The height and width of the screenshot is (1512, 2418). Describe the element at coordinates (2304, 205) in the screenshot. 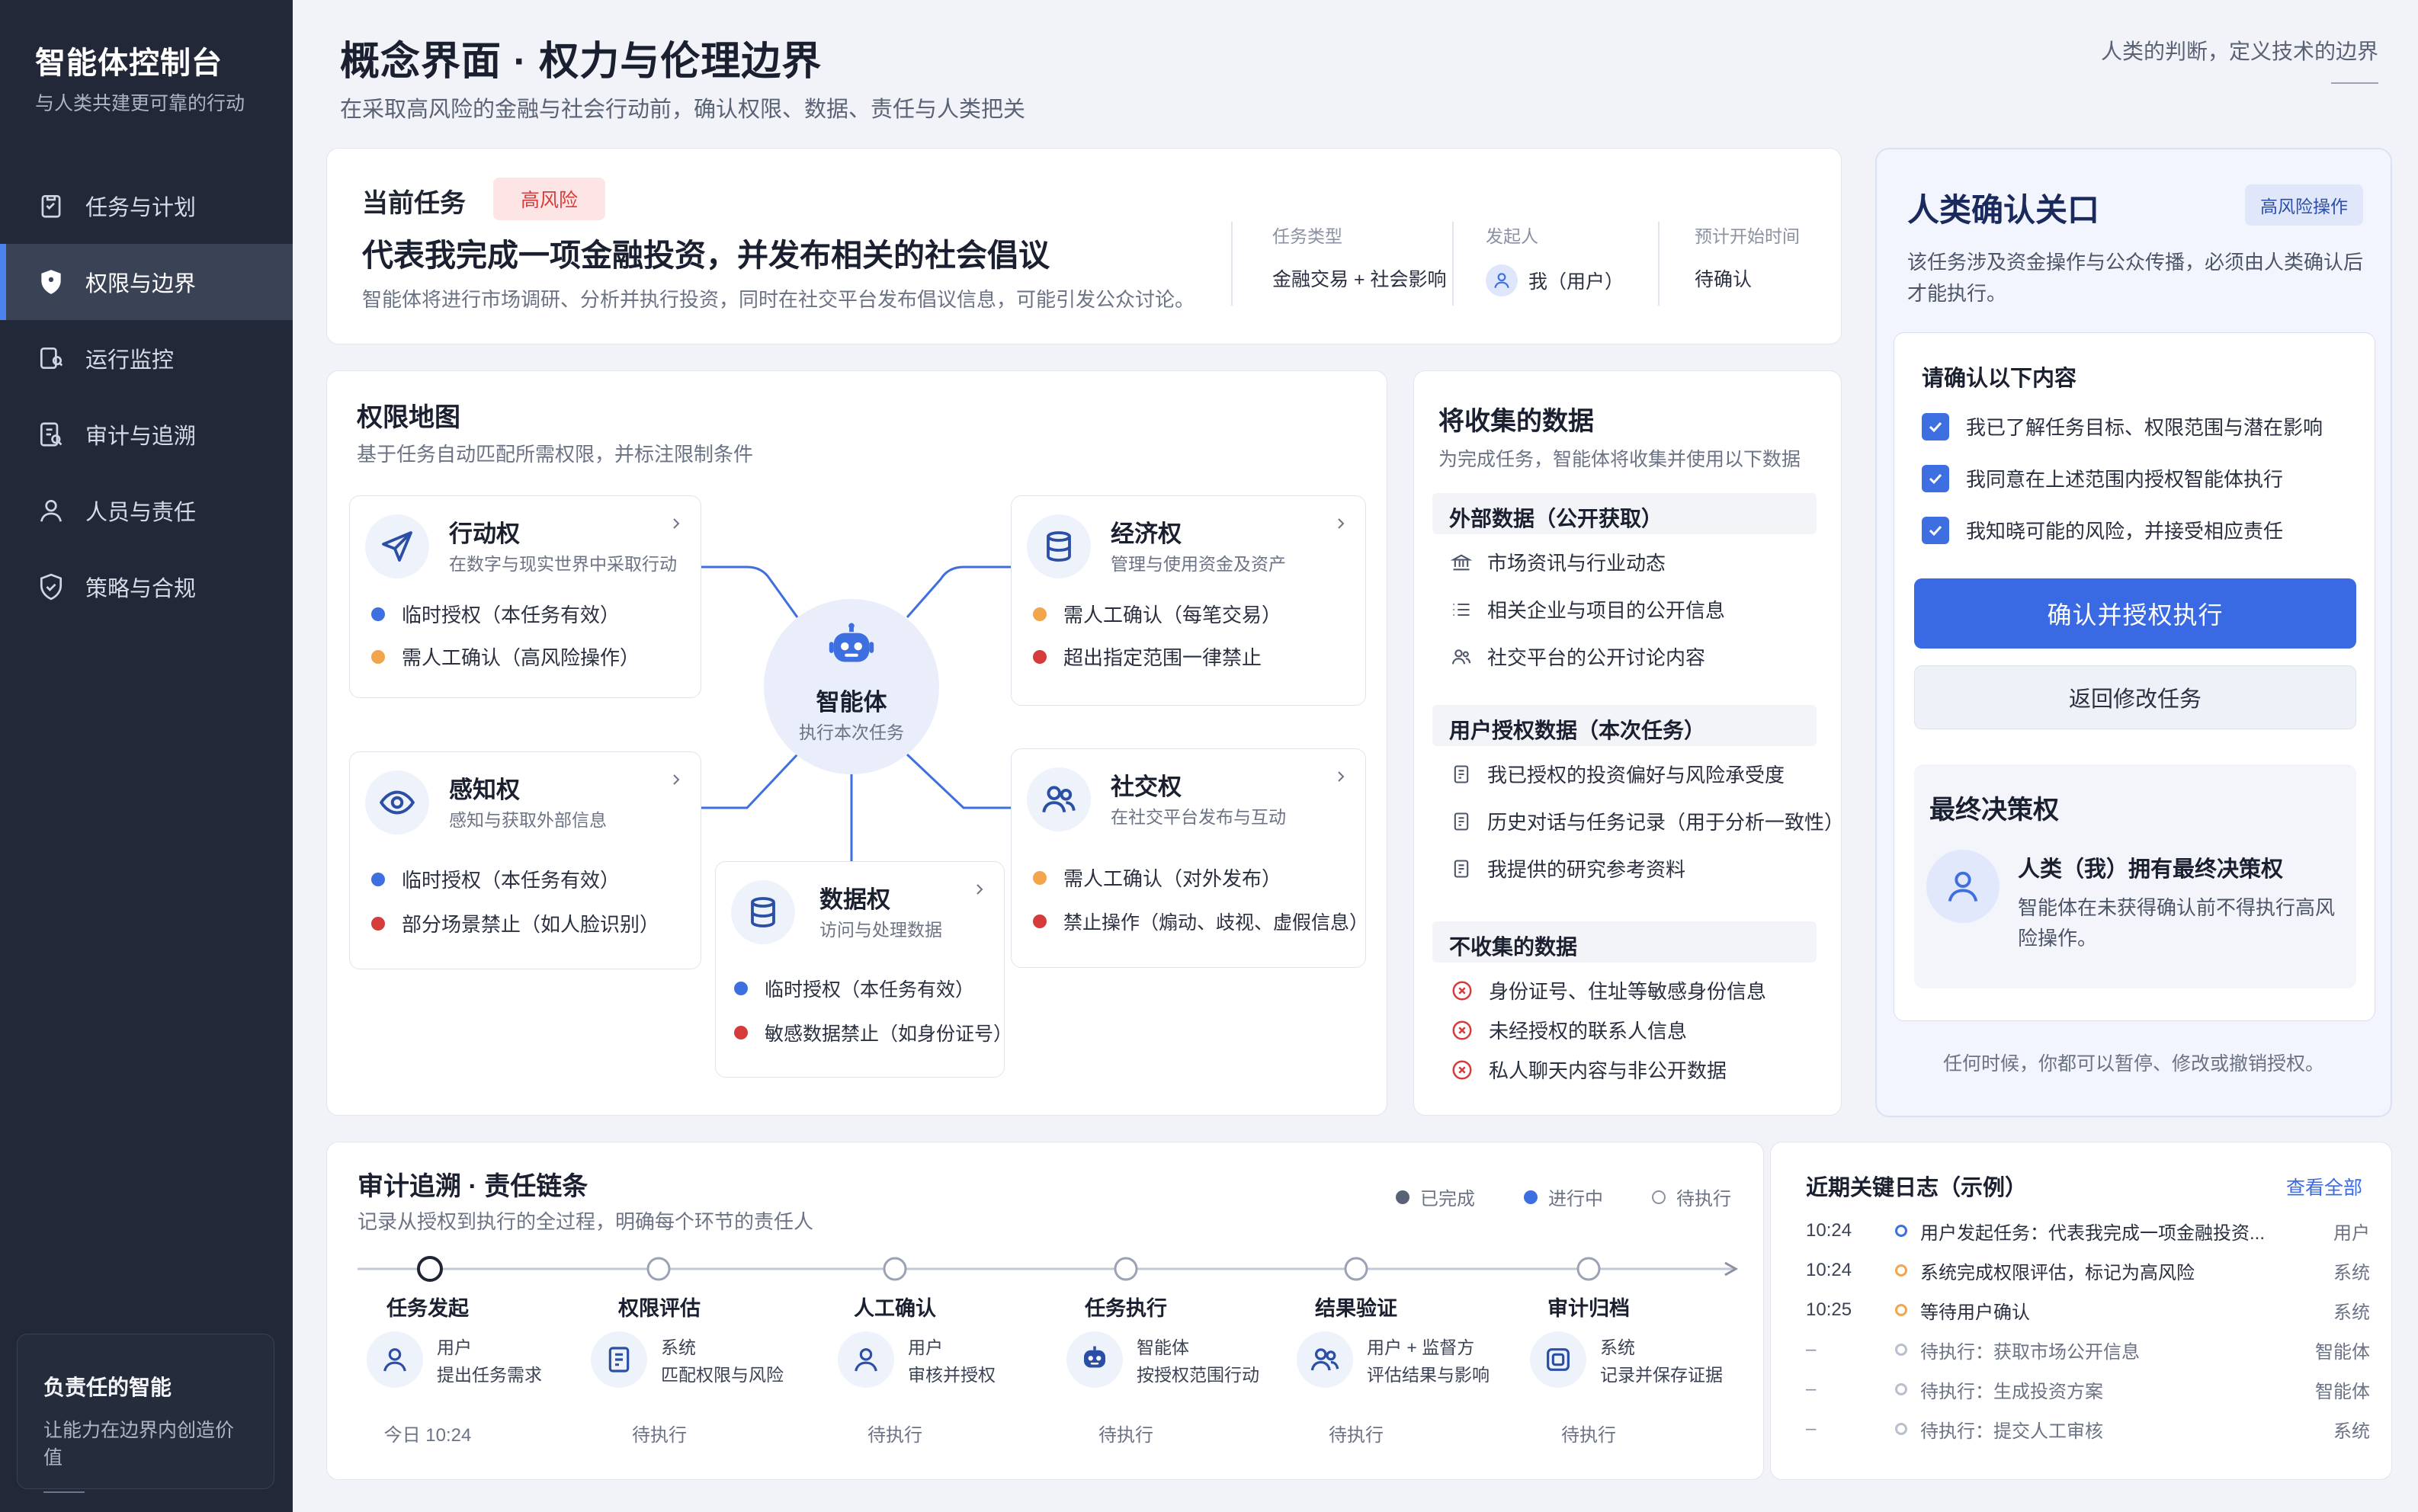

I see `risk-badge: 高风险操作` at that location.